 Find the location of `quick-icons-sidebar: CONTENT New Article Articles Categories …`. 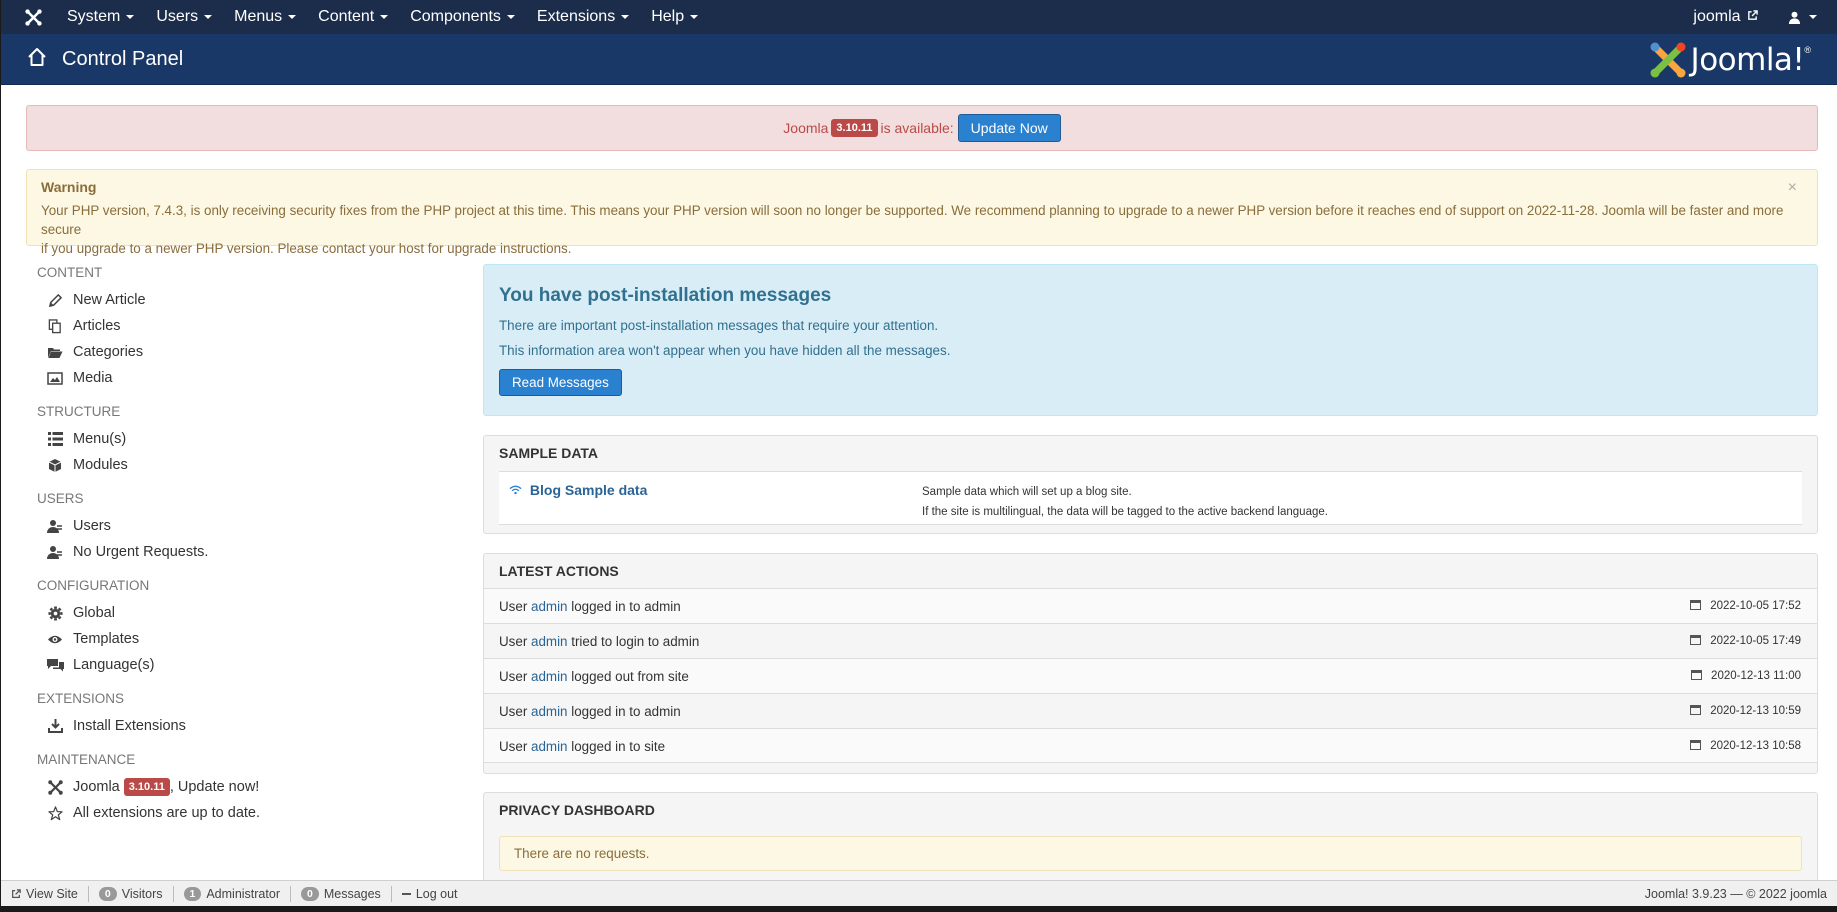

quick-icons-sidebar: CONTENT New Article Articles Categories … is located at coordinates (237, 545).